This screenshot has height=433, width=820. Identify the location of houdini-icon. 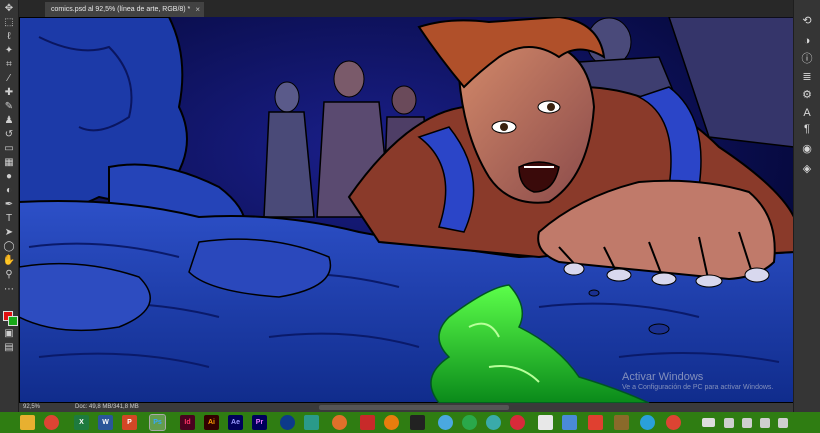
(311, 422).